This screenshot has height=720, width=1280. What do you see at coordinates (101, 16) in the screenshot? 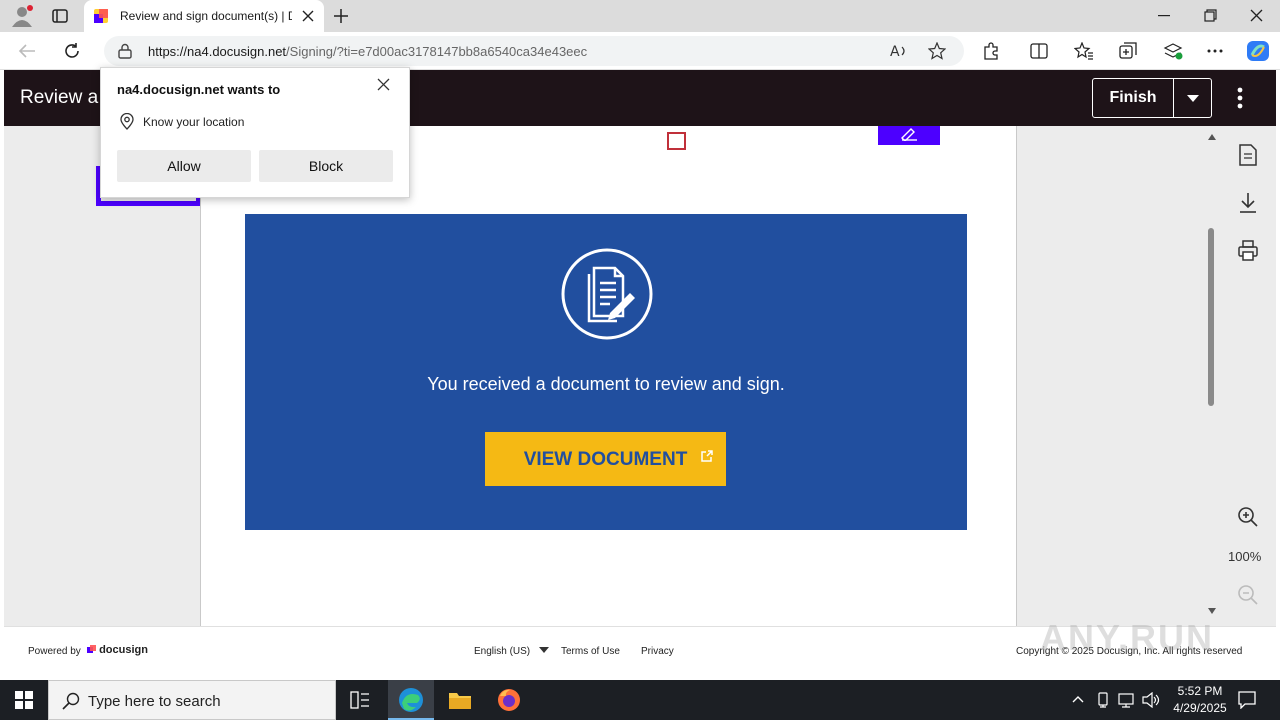
I see `docusign-favicon` at bounding box center [101, 16].